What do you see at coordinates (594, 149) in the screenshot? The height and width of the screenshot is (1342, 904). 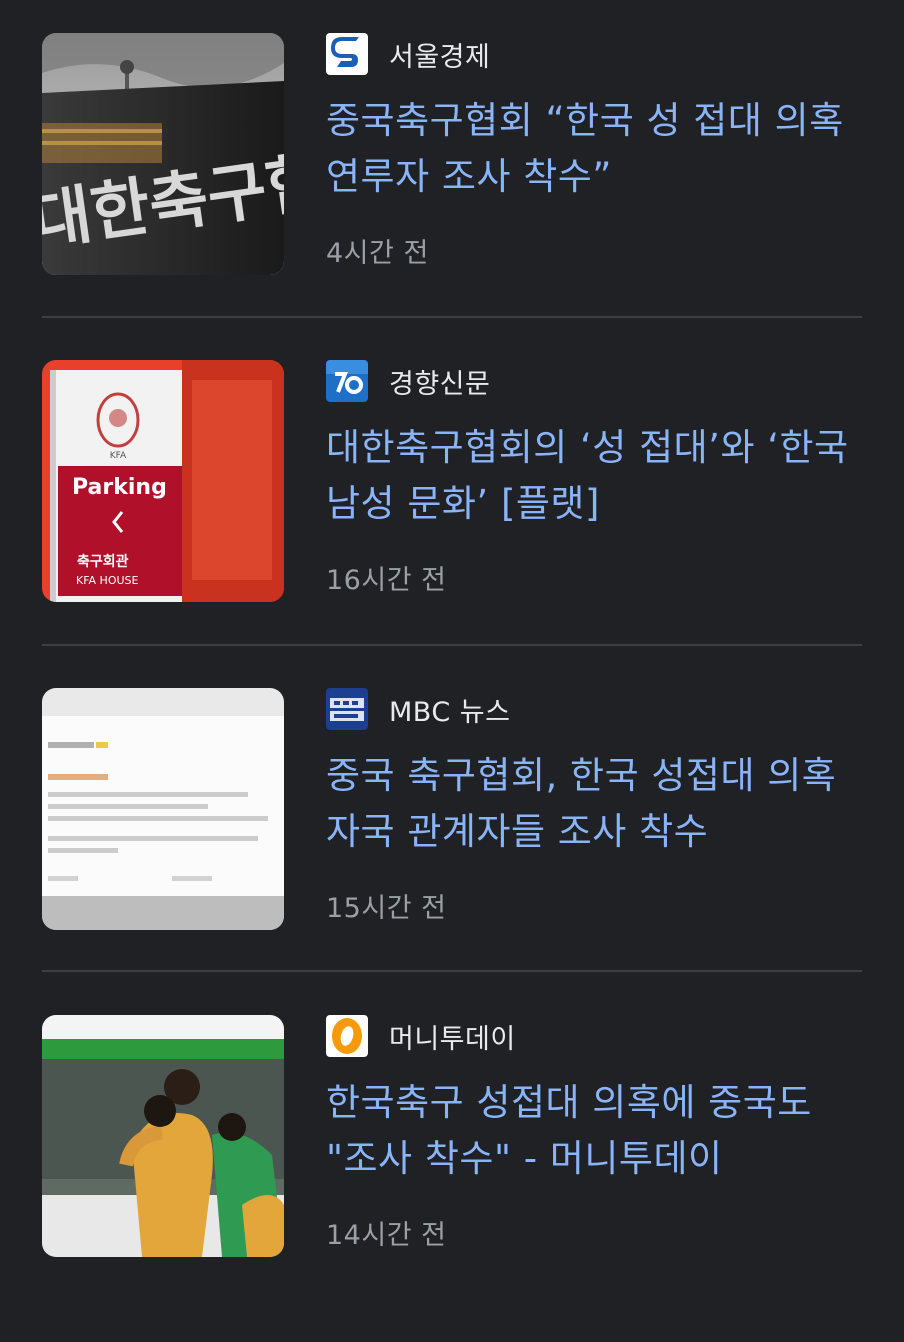 I see `article-headline: 중국축구협회 “한국 성 접대 의혹 연루자 조사 착수”` at bounding box center [594, 149].